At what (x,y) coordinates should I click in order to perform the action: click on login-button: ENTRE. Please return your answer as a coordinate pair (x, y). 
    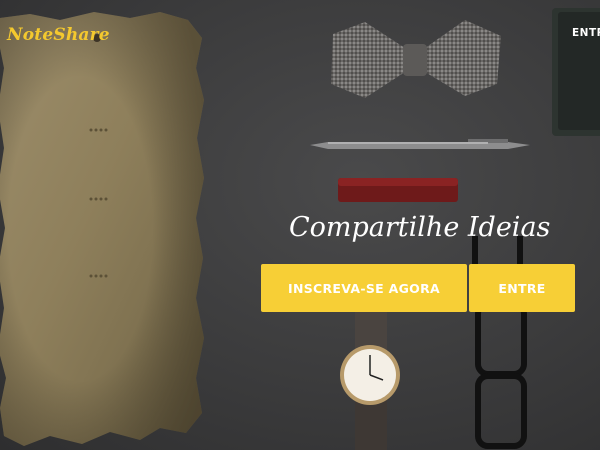
    Looking at the image, I should click on (522, 288).